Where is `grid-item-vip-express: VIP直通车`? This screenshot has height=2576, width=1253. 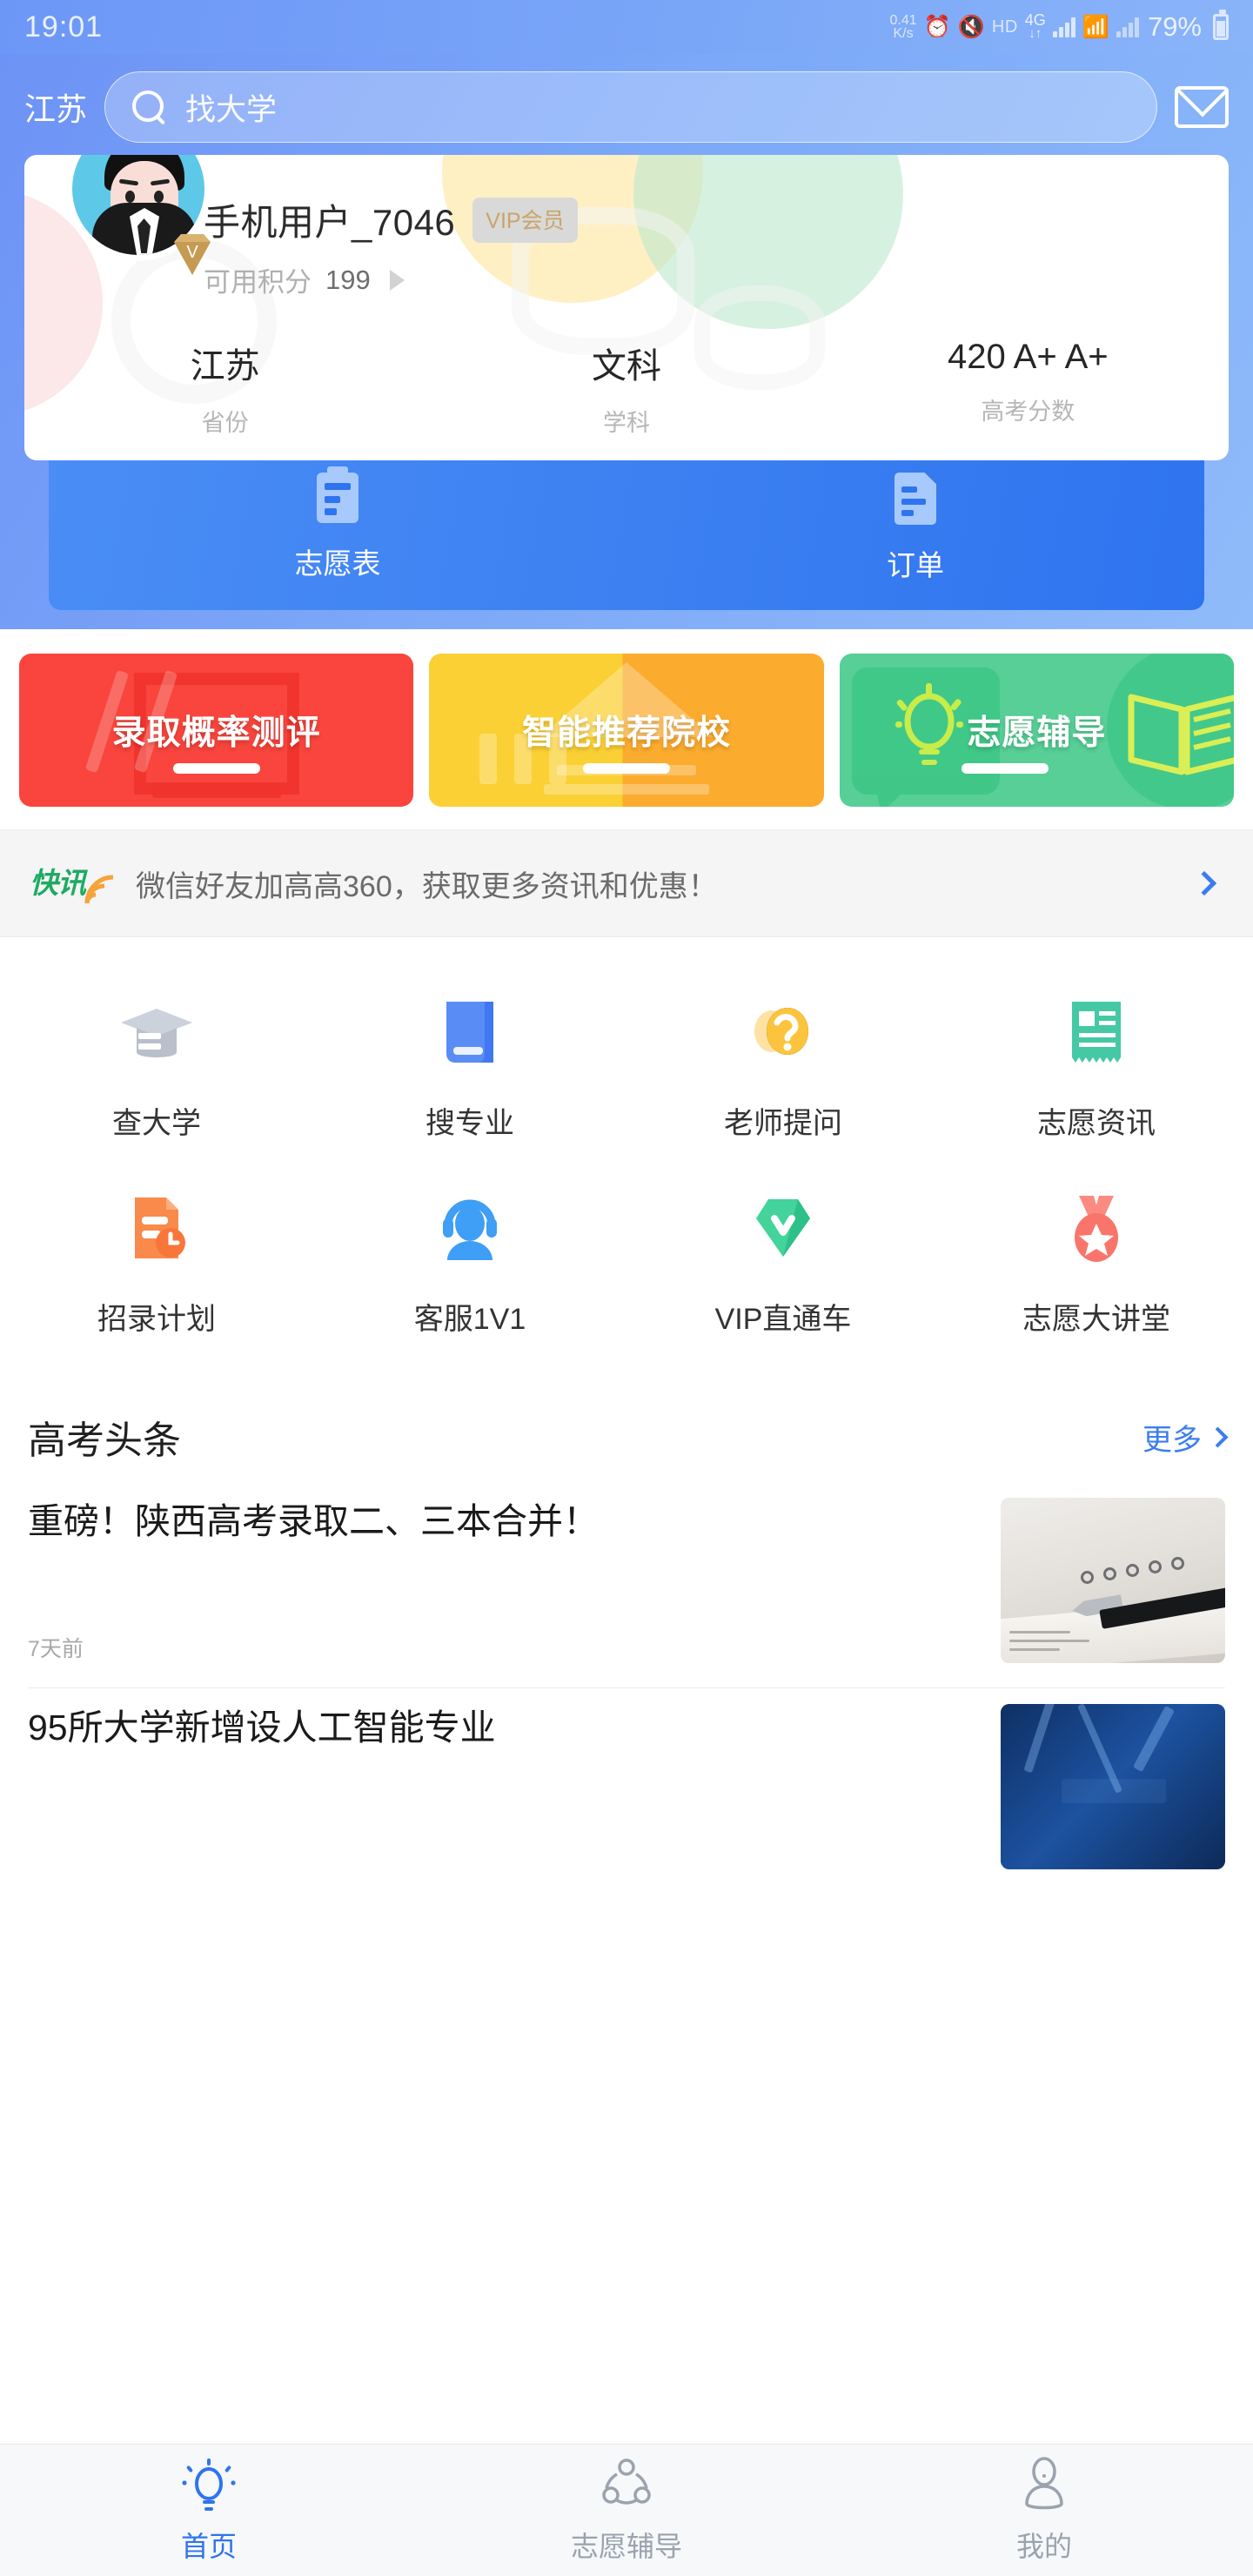 grid-item-vip-express: VIP直通车 is located at coordinates (783, 1269).